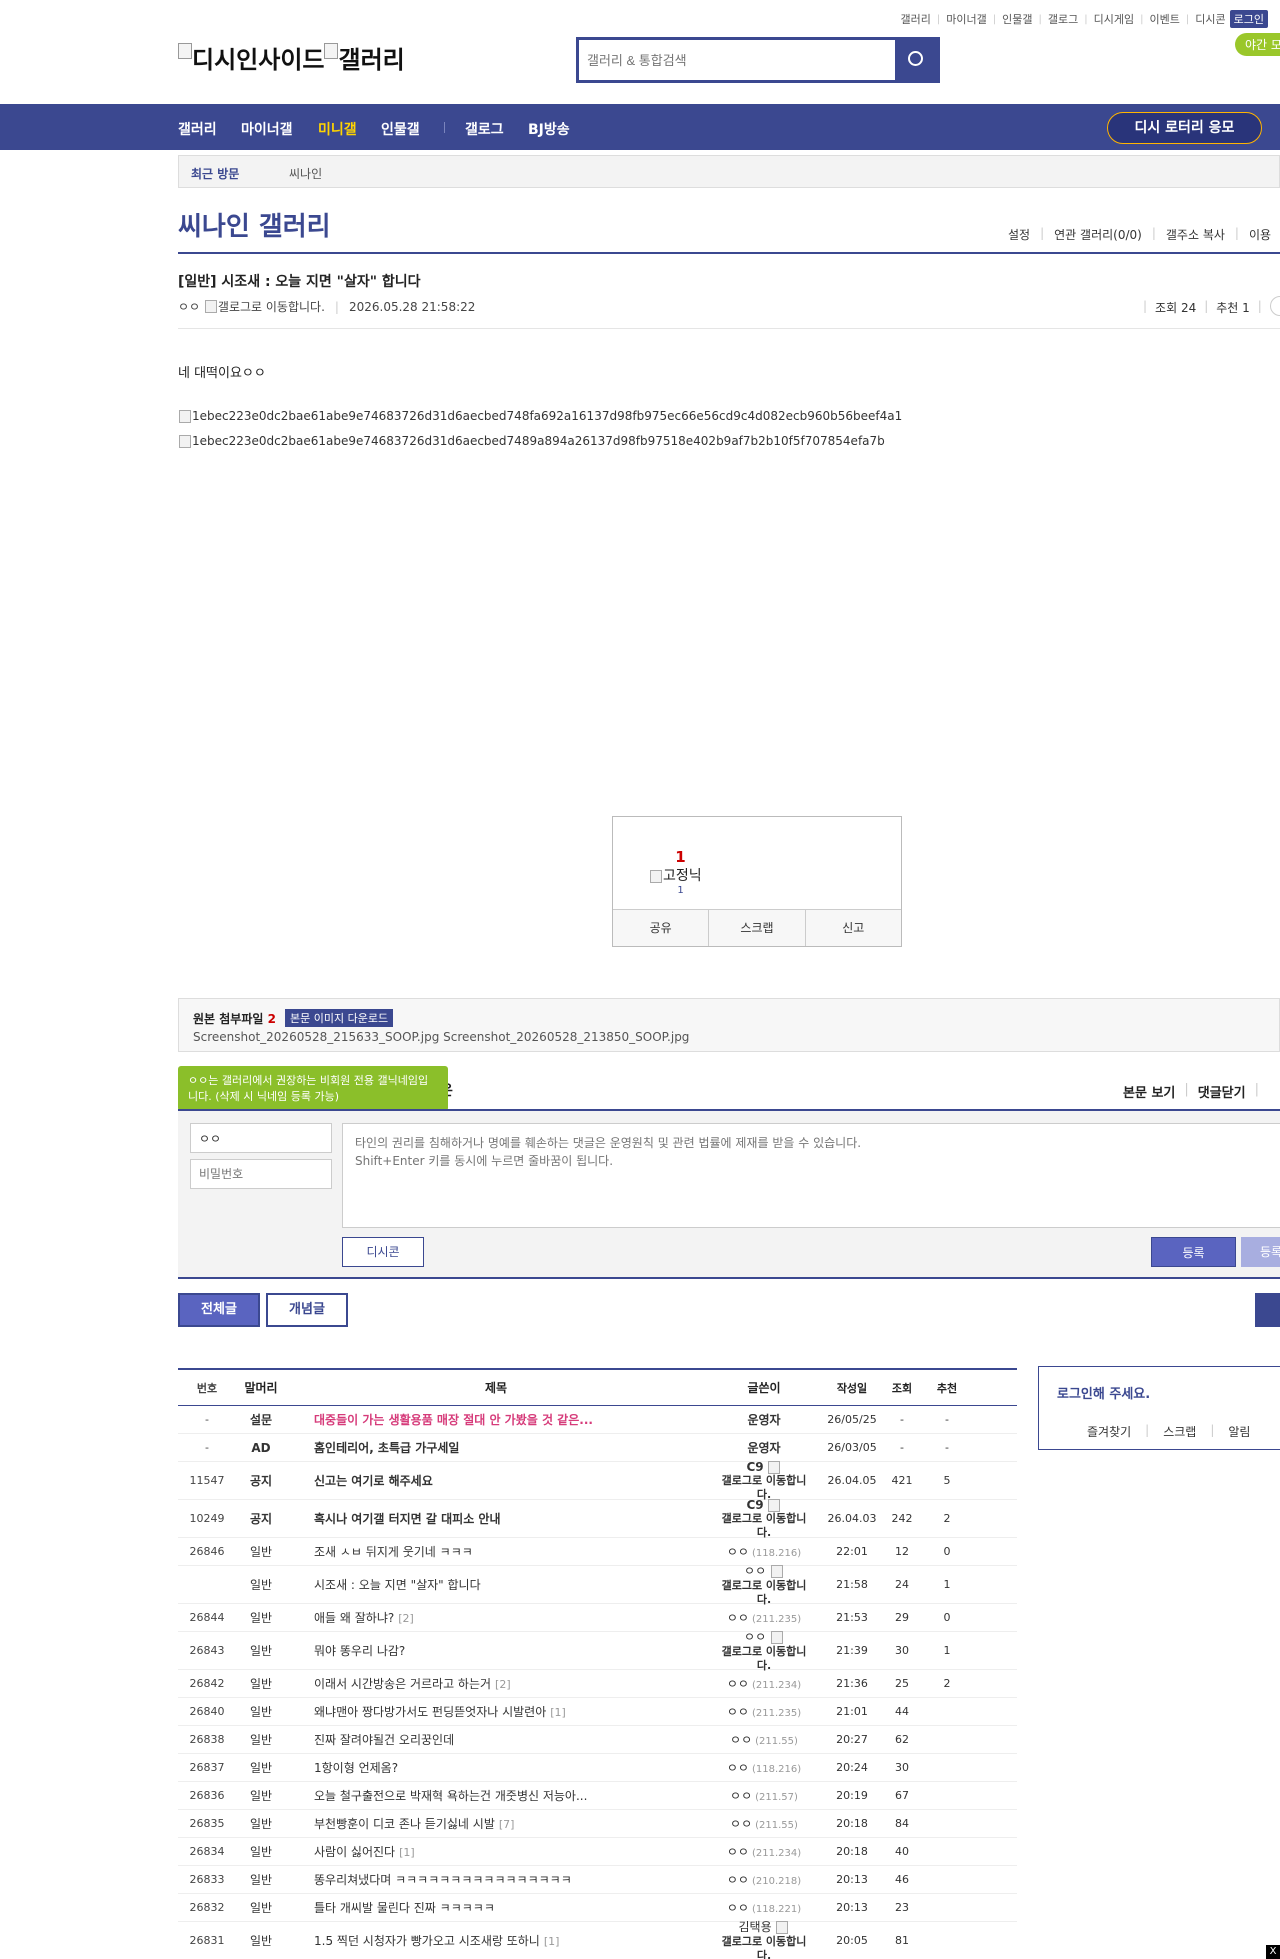 The height and width of the screenshot is (1959, 1280). What do you see at coordinates (757, 928) in the screenshot?
I see `scrap-button: 스크랩` at bounding box center [757, 928].